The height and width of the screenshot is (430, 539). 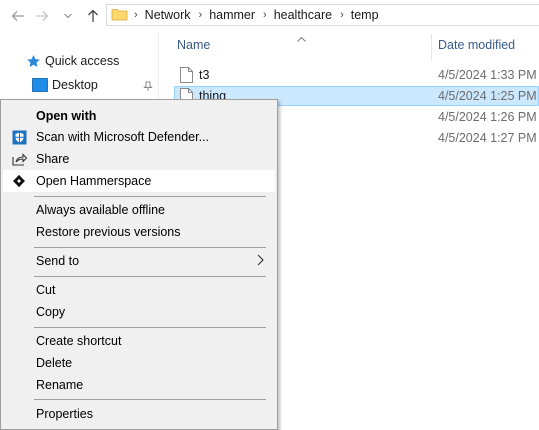 I want to click on file-date: 4/5/2024 1:25 PM, so click(x=487, y=96).